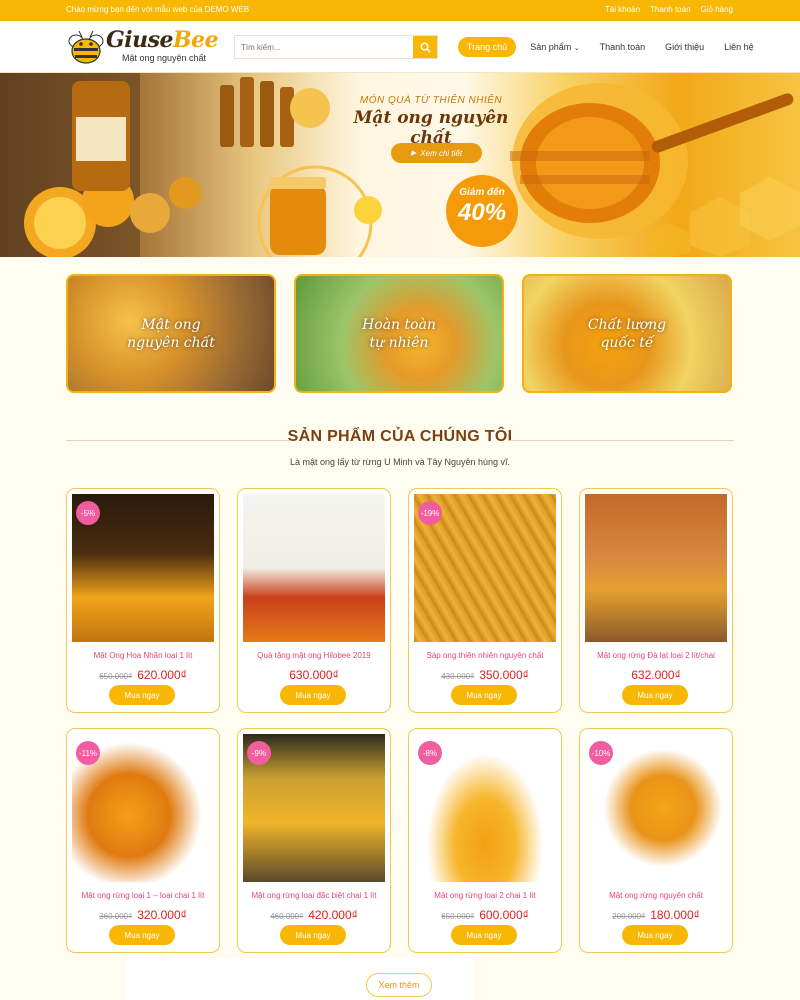 Image resolution: width=800 pixels, height=1000 pixels. I want to click on products-section-title: SẢN PHẨM CỦA CHÚNG TÔI, so click(400, 440).